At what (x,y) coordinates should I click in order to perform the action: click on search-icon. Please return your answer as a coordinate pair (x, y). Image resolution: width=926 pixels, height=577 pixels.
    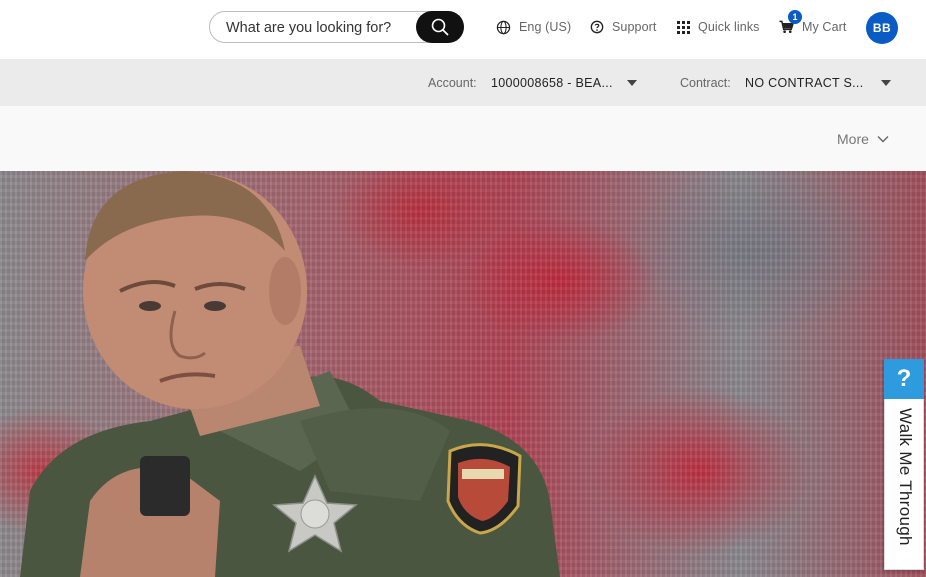
    Looking at the image, I should click on (440, 27).